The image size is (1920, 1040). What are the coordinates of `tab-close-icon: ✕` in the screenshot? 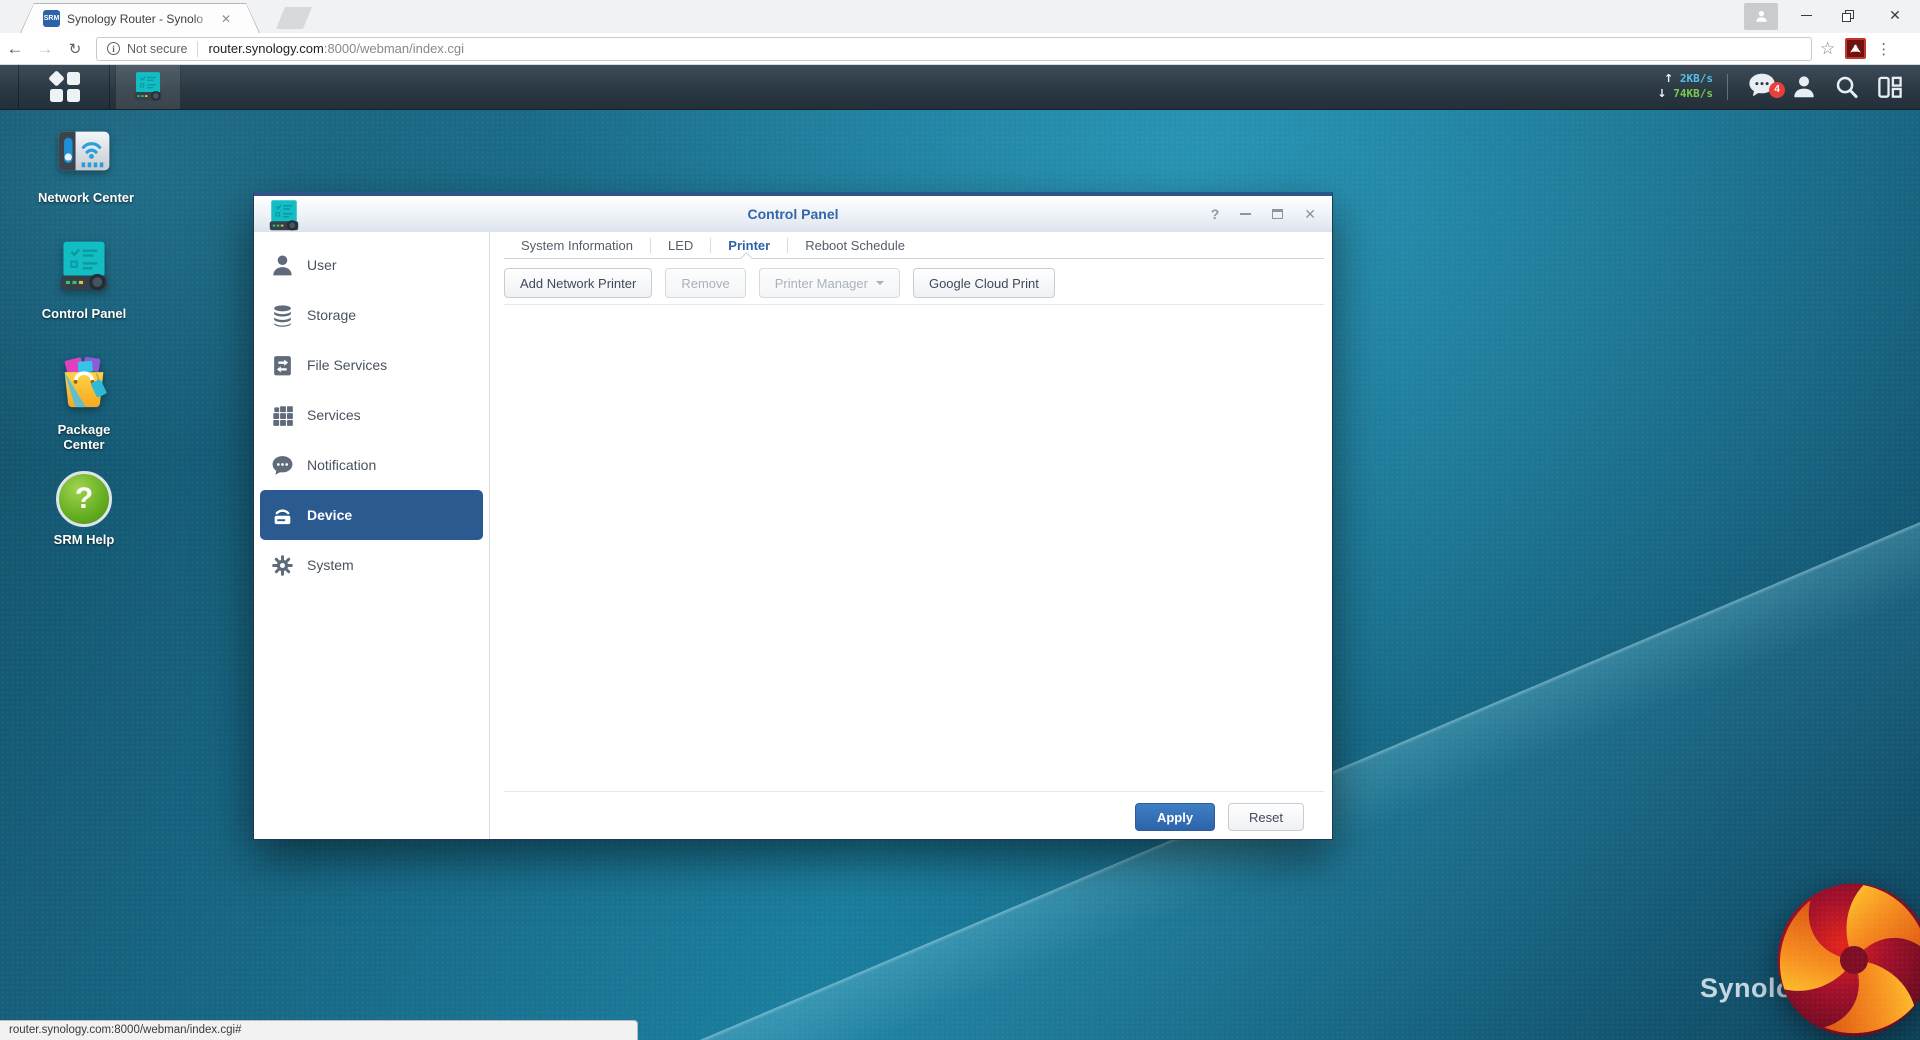 It's located at (226, 19).